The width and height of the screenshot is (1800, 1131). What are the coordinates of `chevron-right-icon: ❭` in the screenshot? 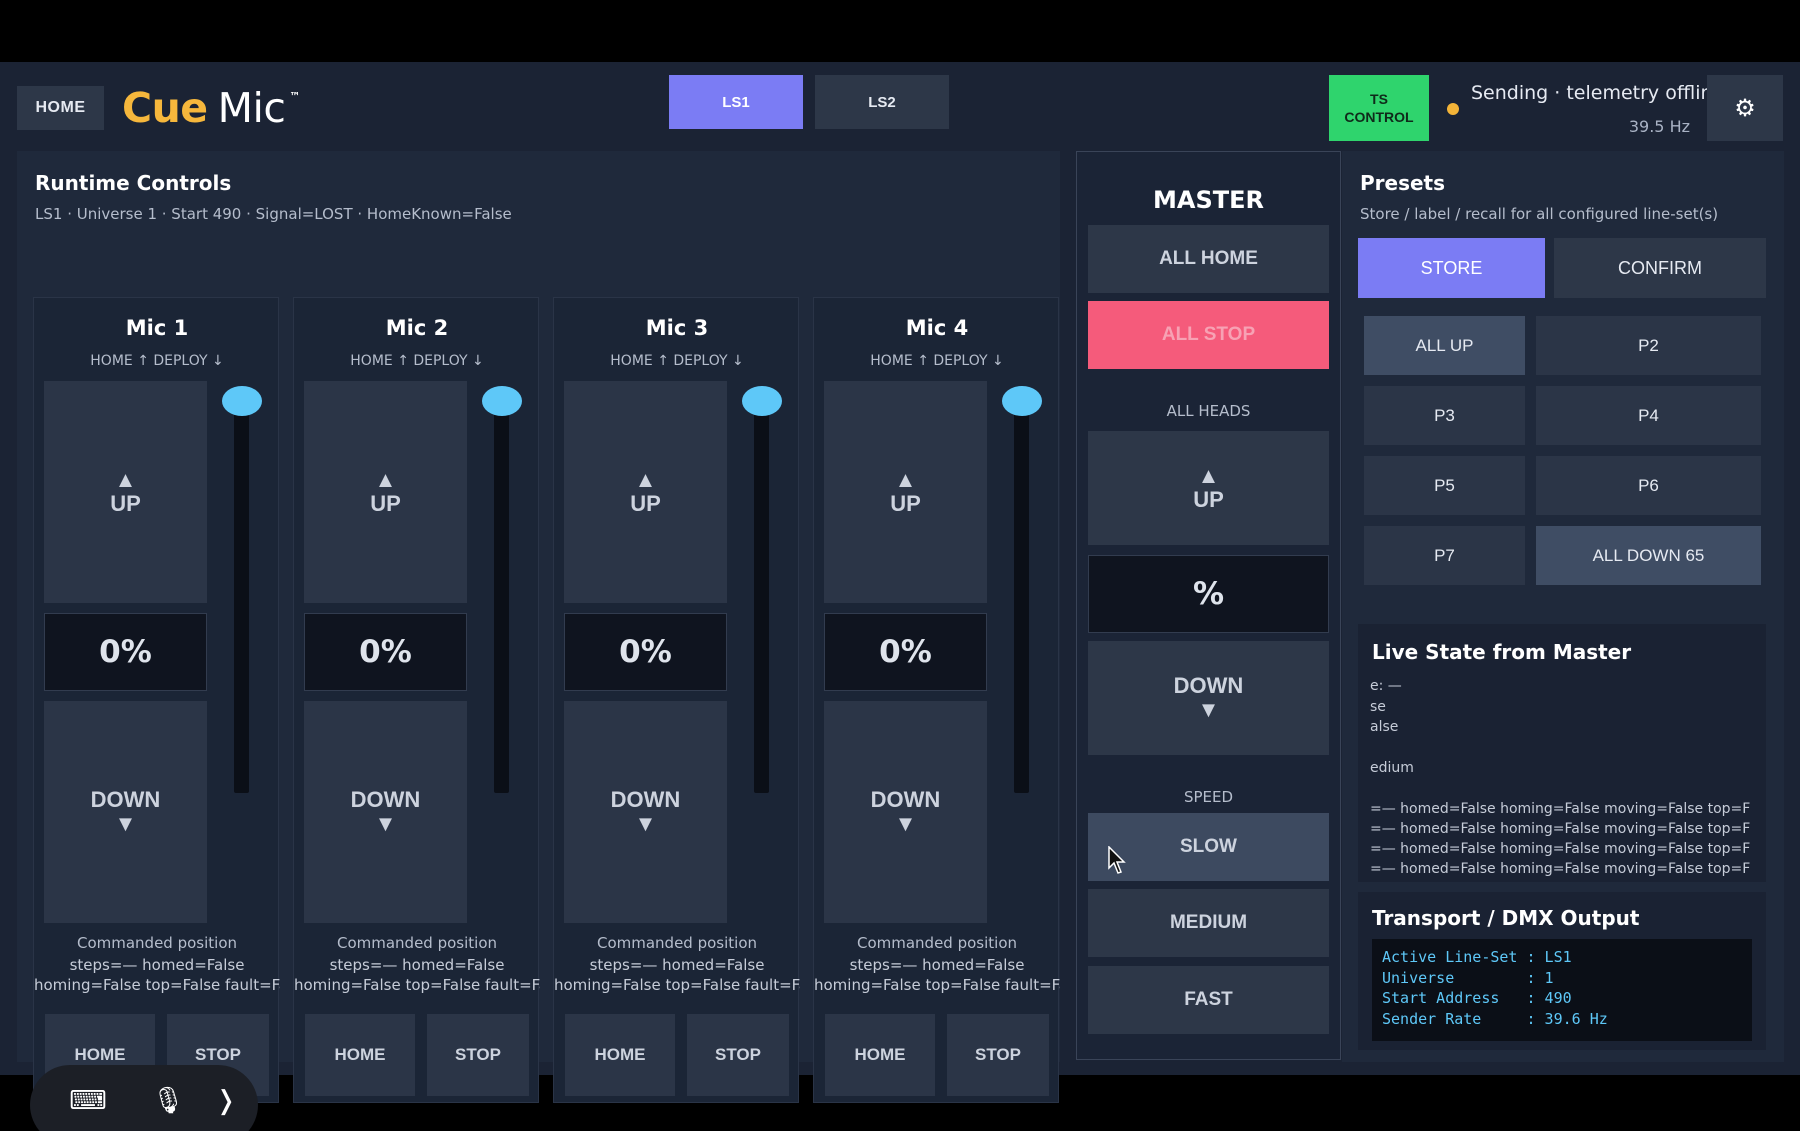 It's located at (226, 1101).